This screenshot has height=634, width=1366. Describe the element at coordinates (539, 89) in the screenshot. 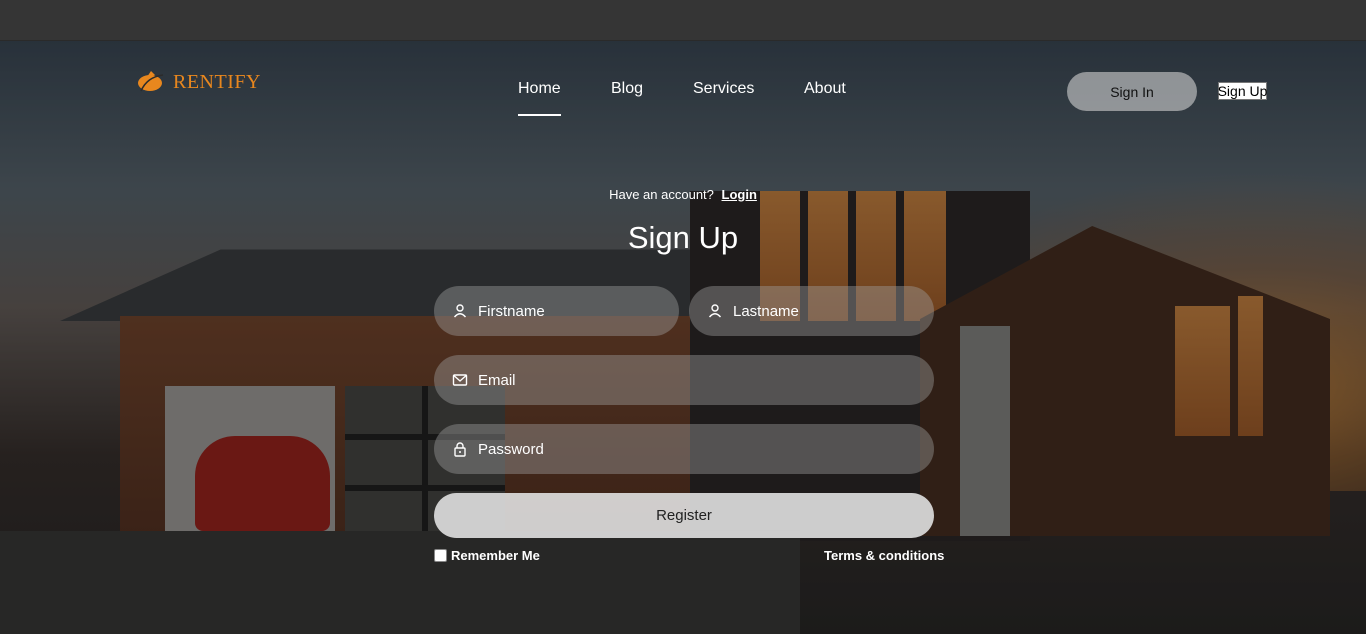

I see `nav-home: Home` at that location.